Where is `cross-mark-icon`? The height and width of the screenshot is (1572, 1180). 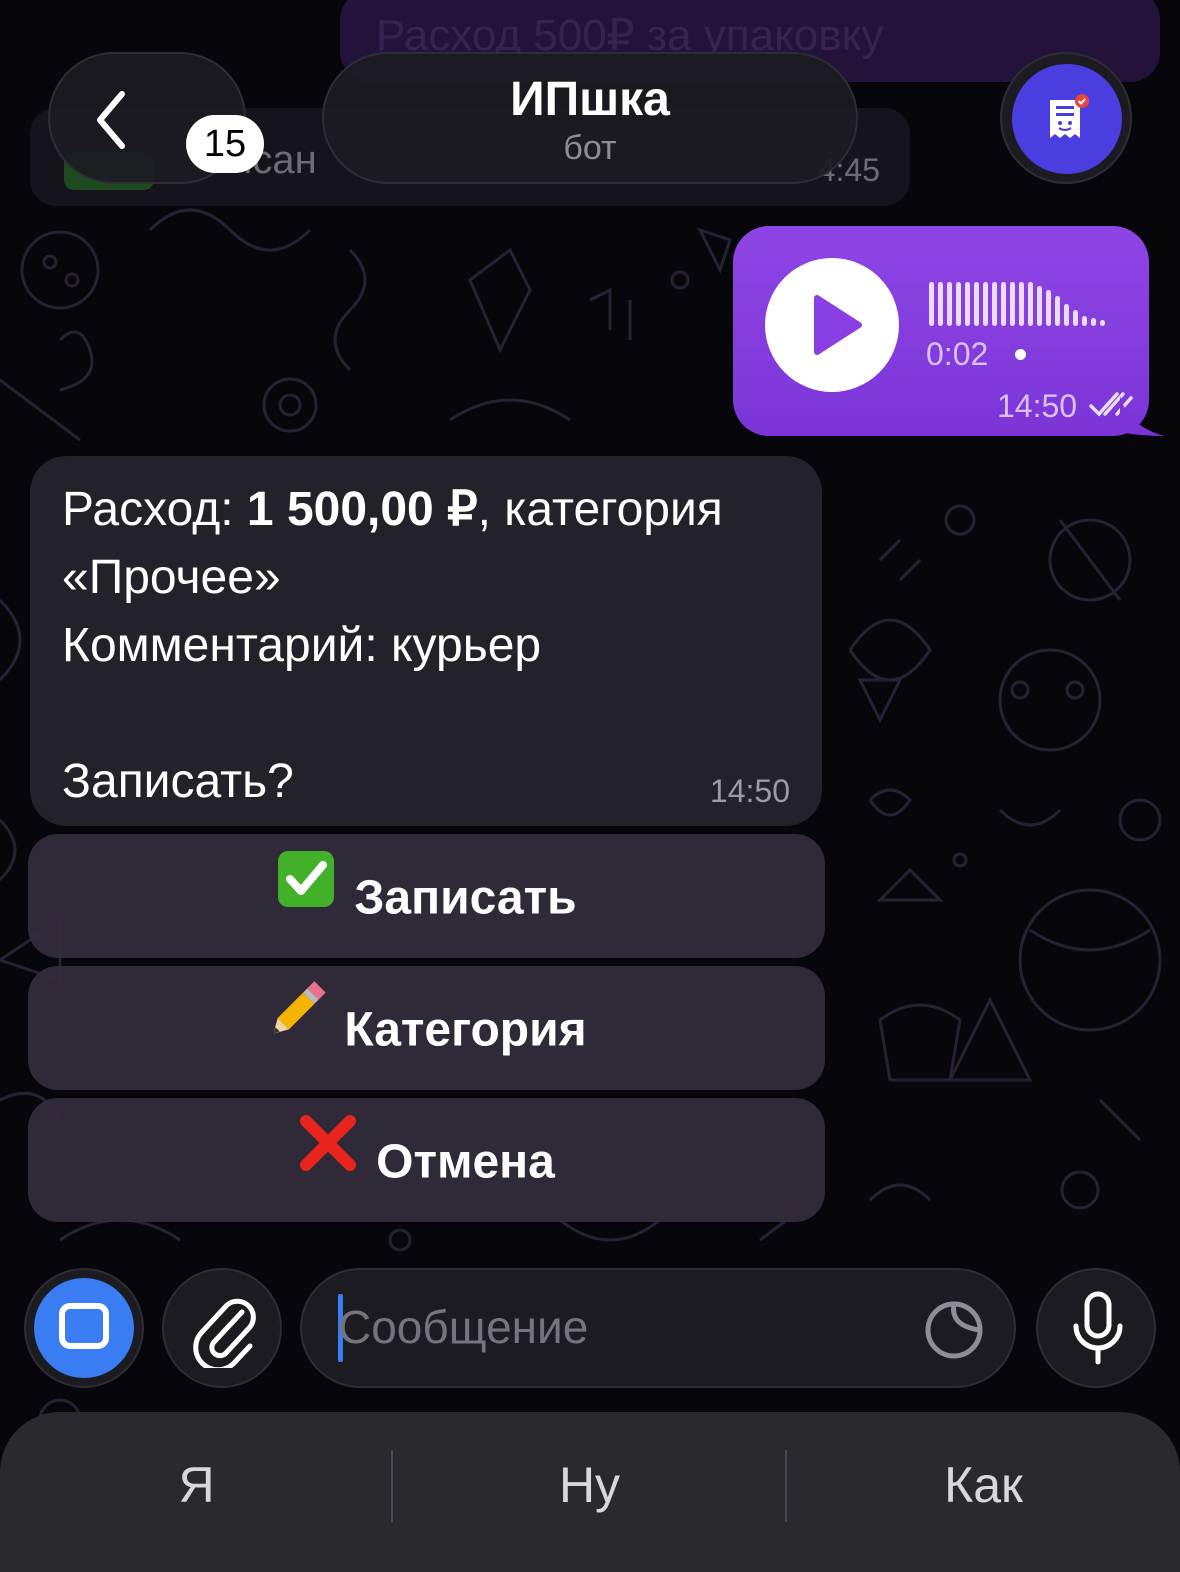 cross-mark-icon is located at coordinates (328, 1158).